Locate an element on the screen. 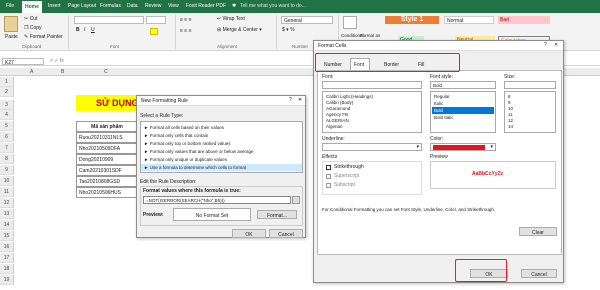 This screenshot has width=600, height=290. col-header: C is located at coordinates (106, 72).